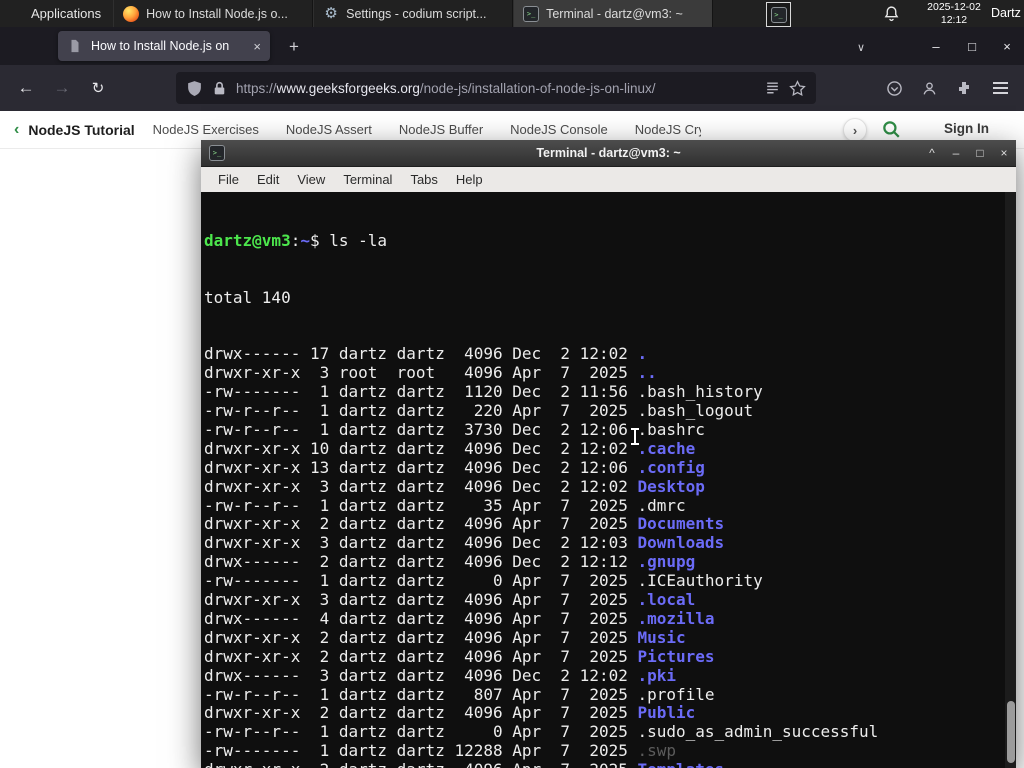 The width and height of the screenshot is (1024, 768). I want to click on terminal-menu-item: View, so click(311, 179).